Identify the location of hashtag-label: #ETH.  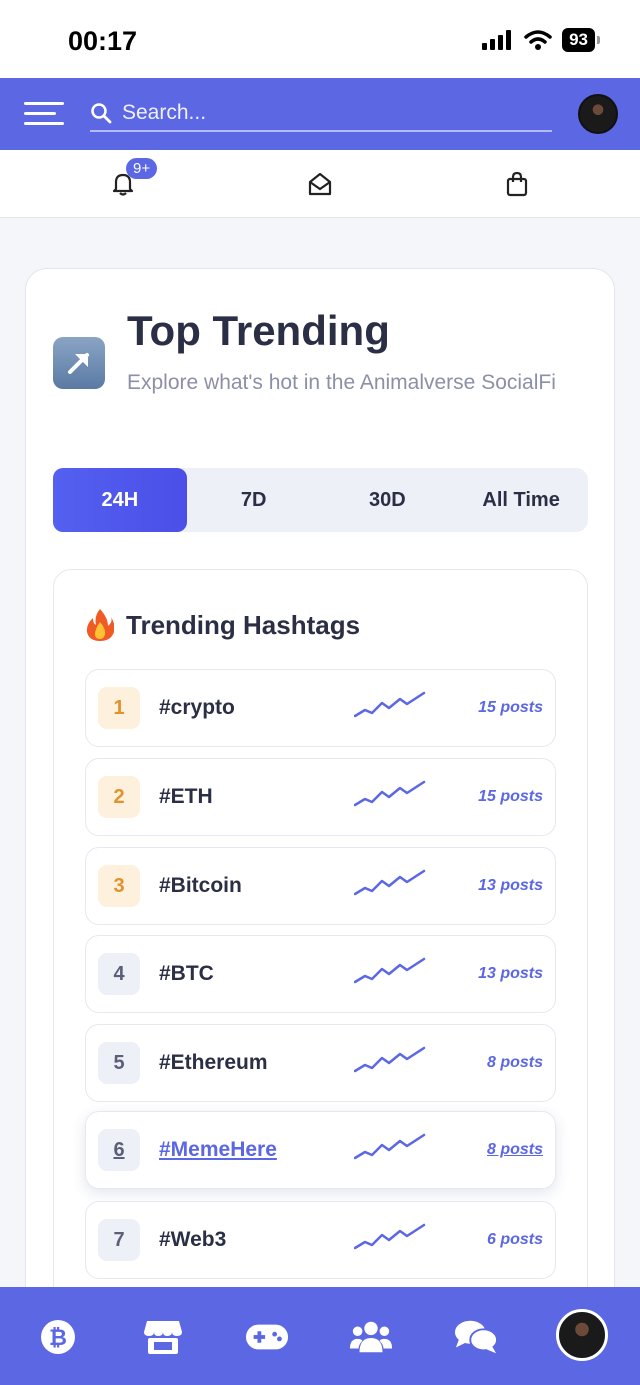
(186, 797).